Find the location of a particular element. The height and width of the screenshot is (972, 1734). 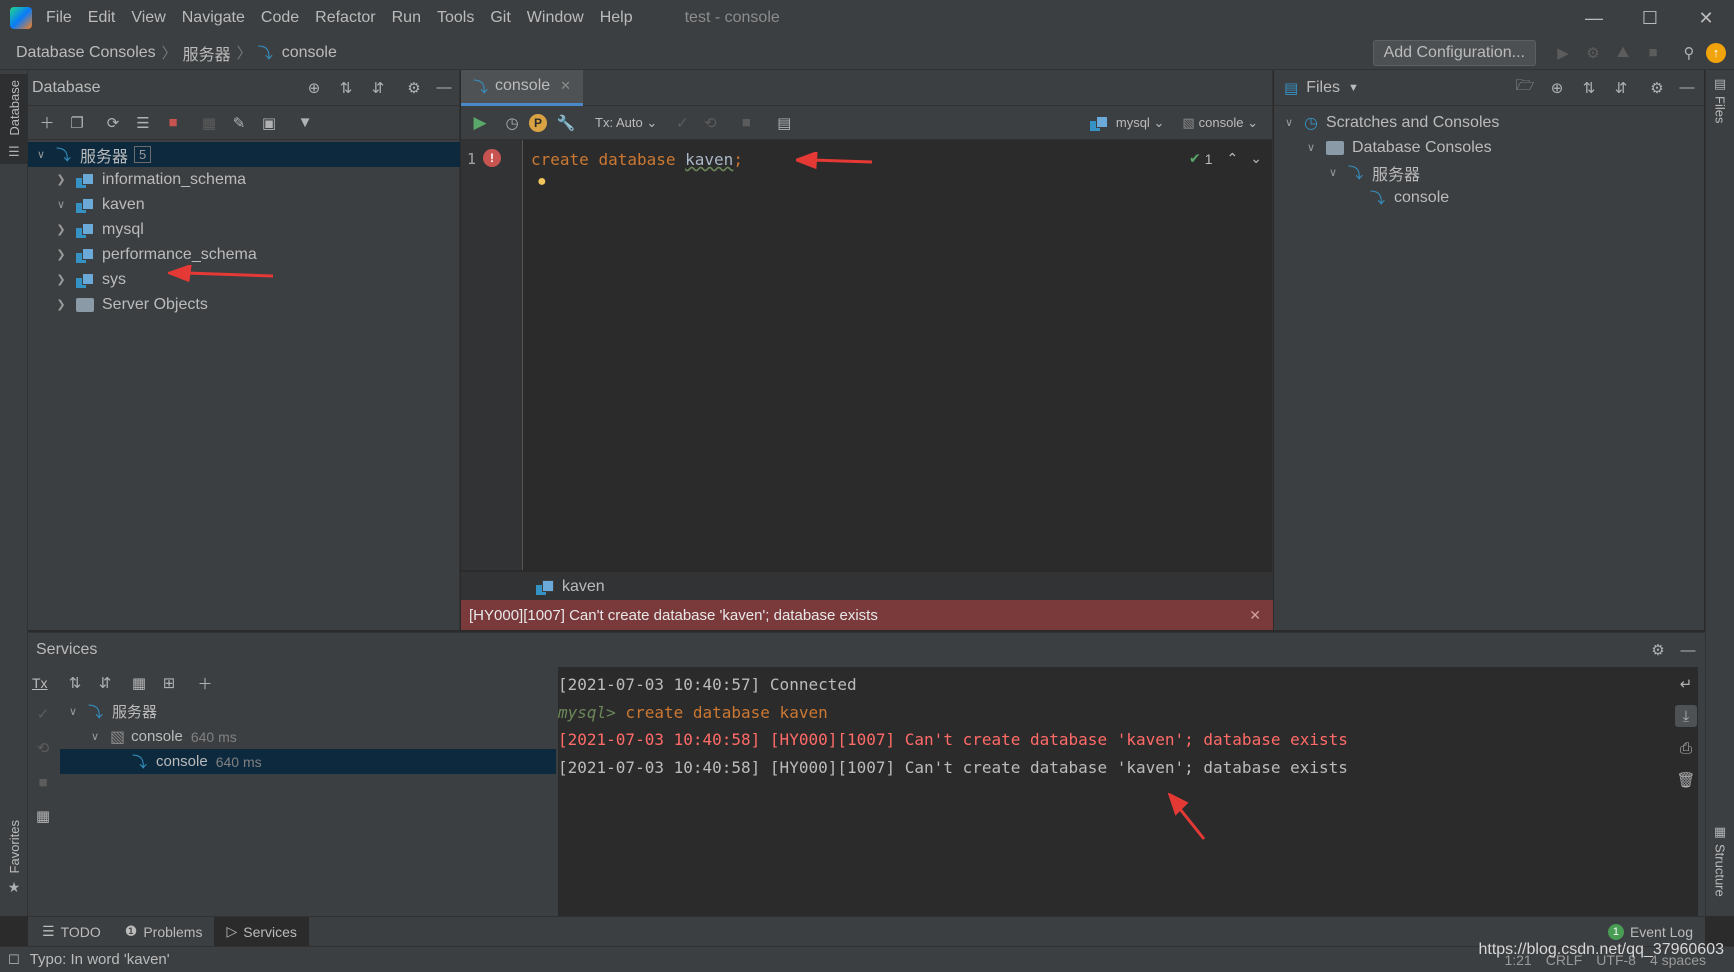

statement-breadcrumb: kaven is located at coordinates (867, 586).